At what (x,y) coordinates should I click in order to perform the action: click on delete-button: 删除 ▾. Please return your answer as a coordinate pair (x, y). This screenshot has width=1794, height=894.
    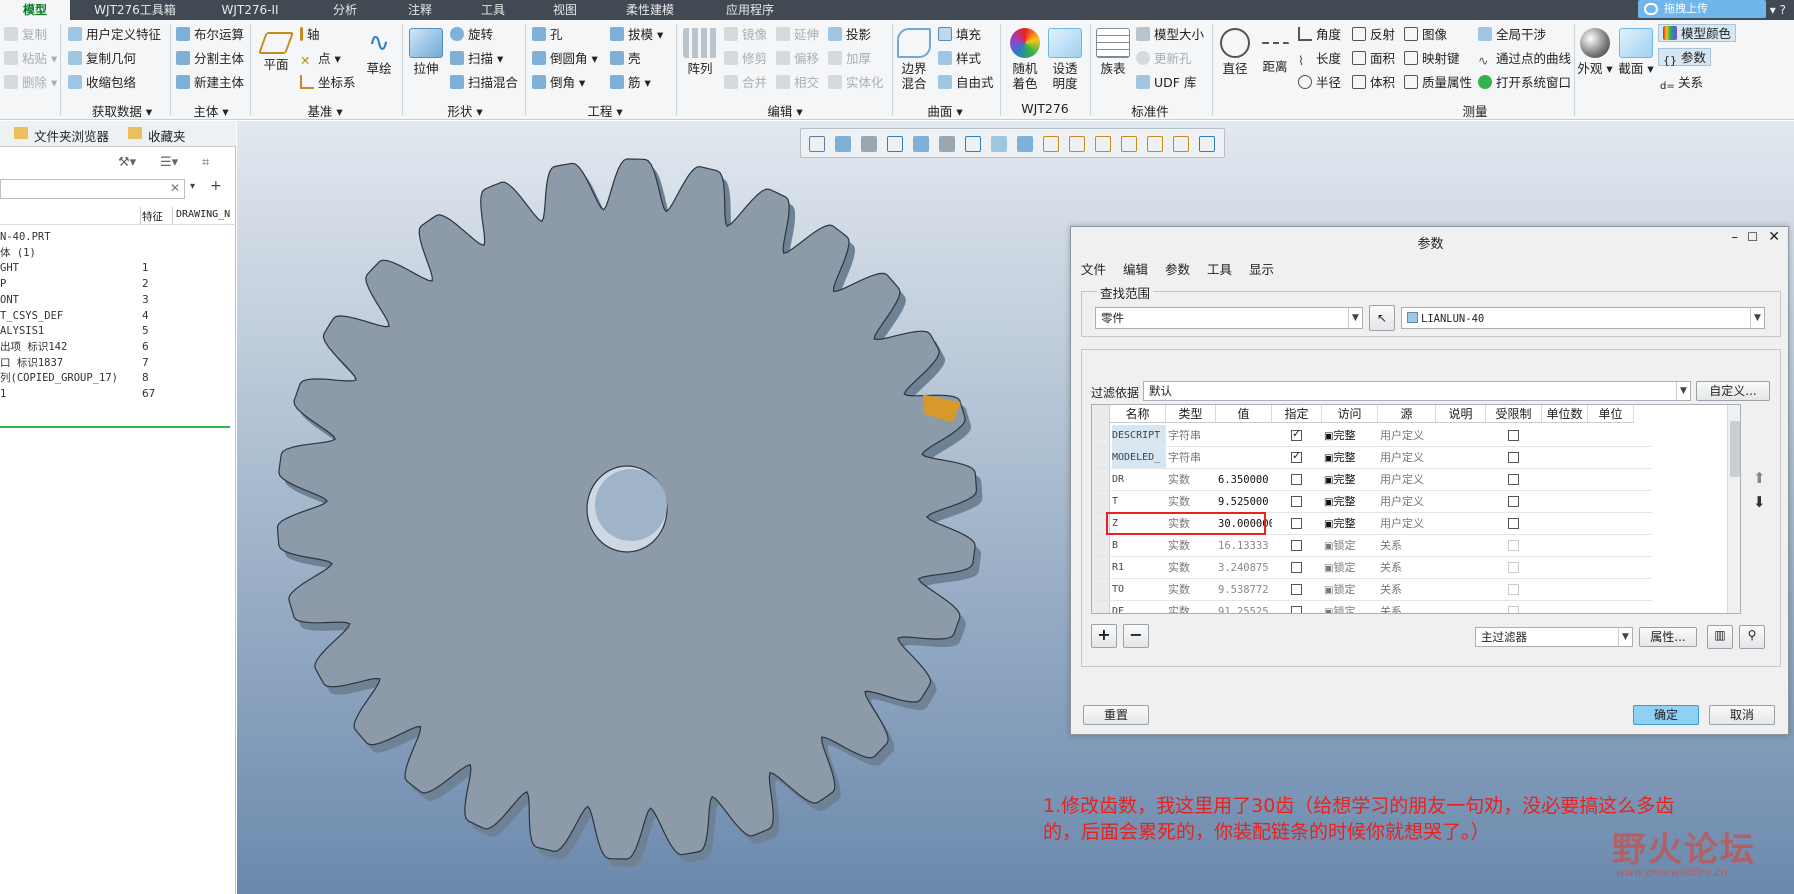
    Looking at the image, I should click on (30, 83).